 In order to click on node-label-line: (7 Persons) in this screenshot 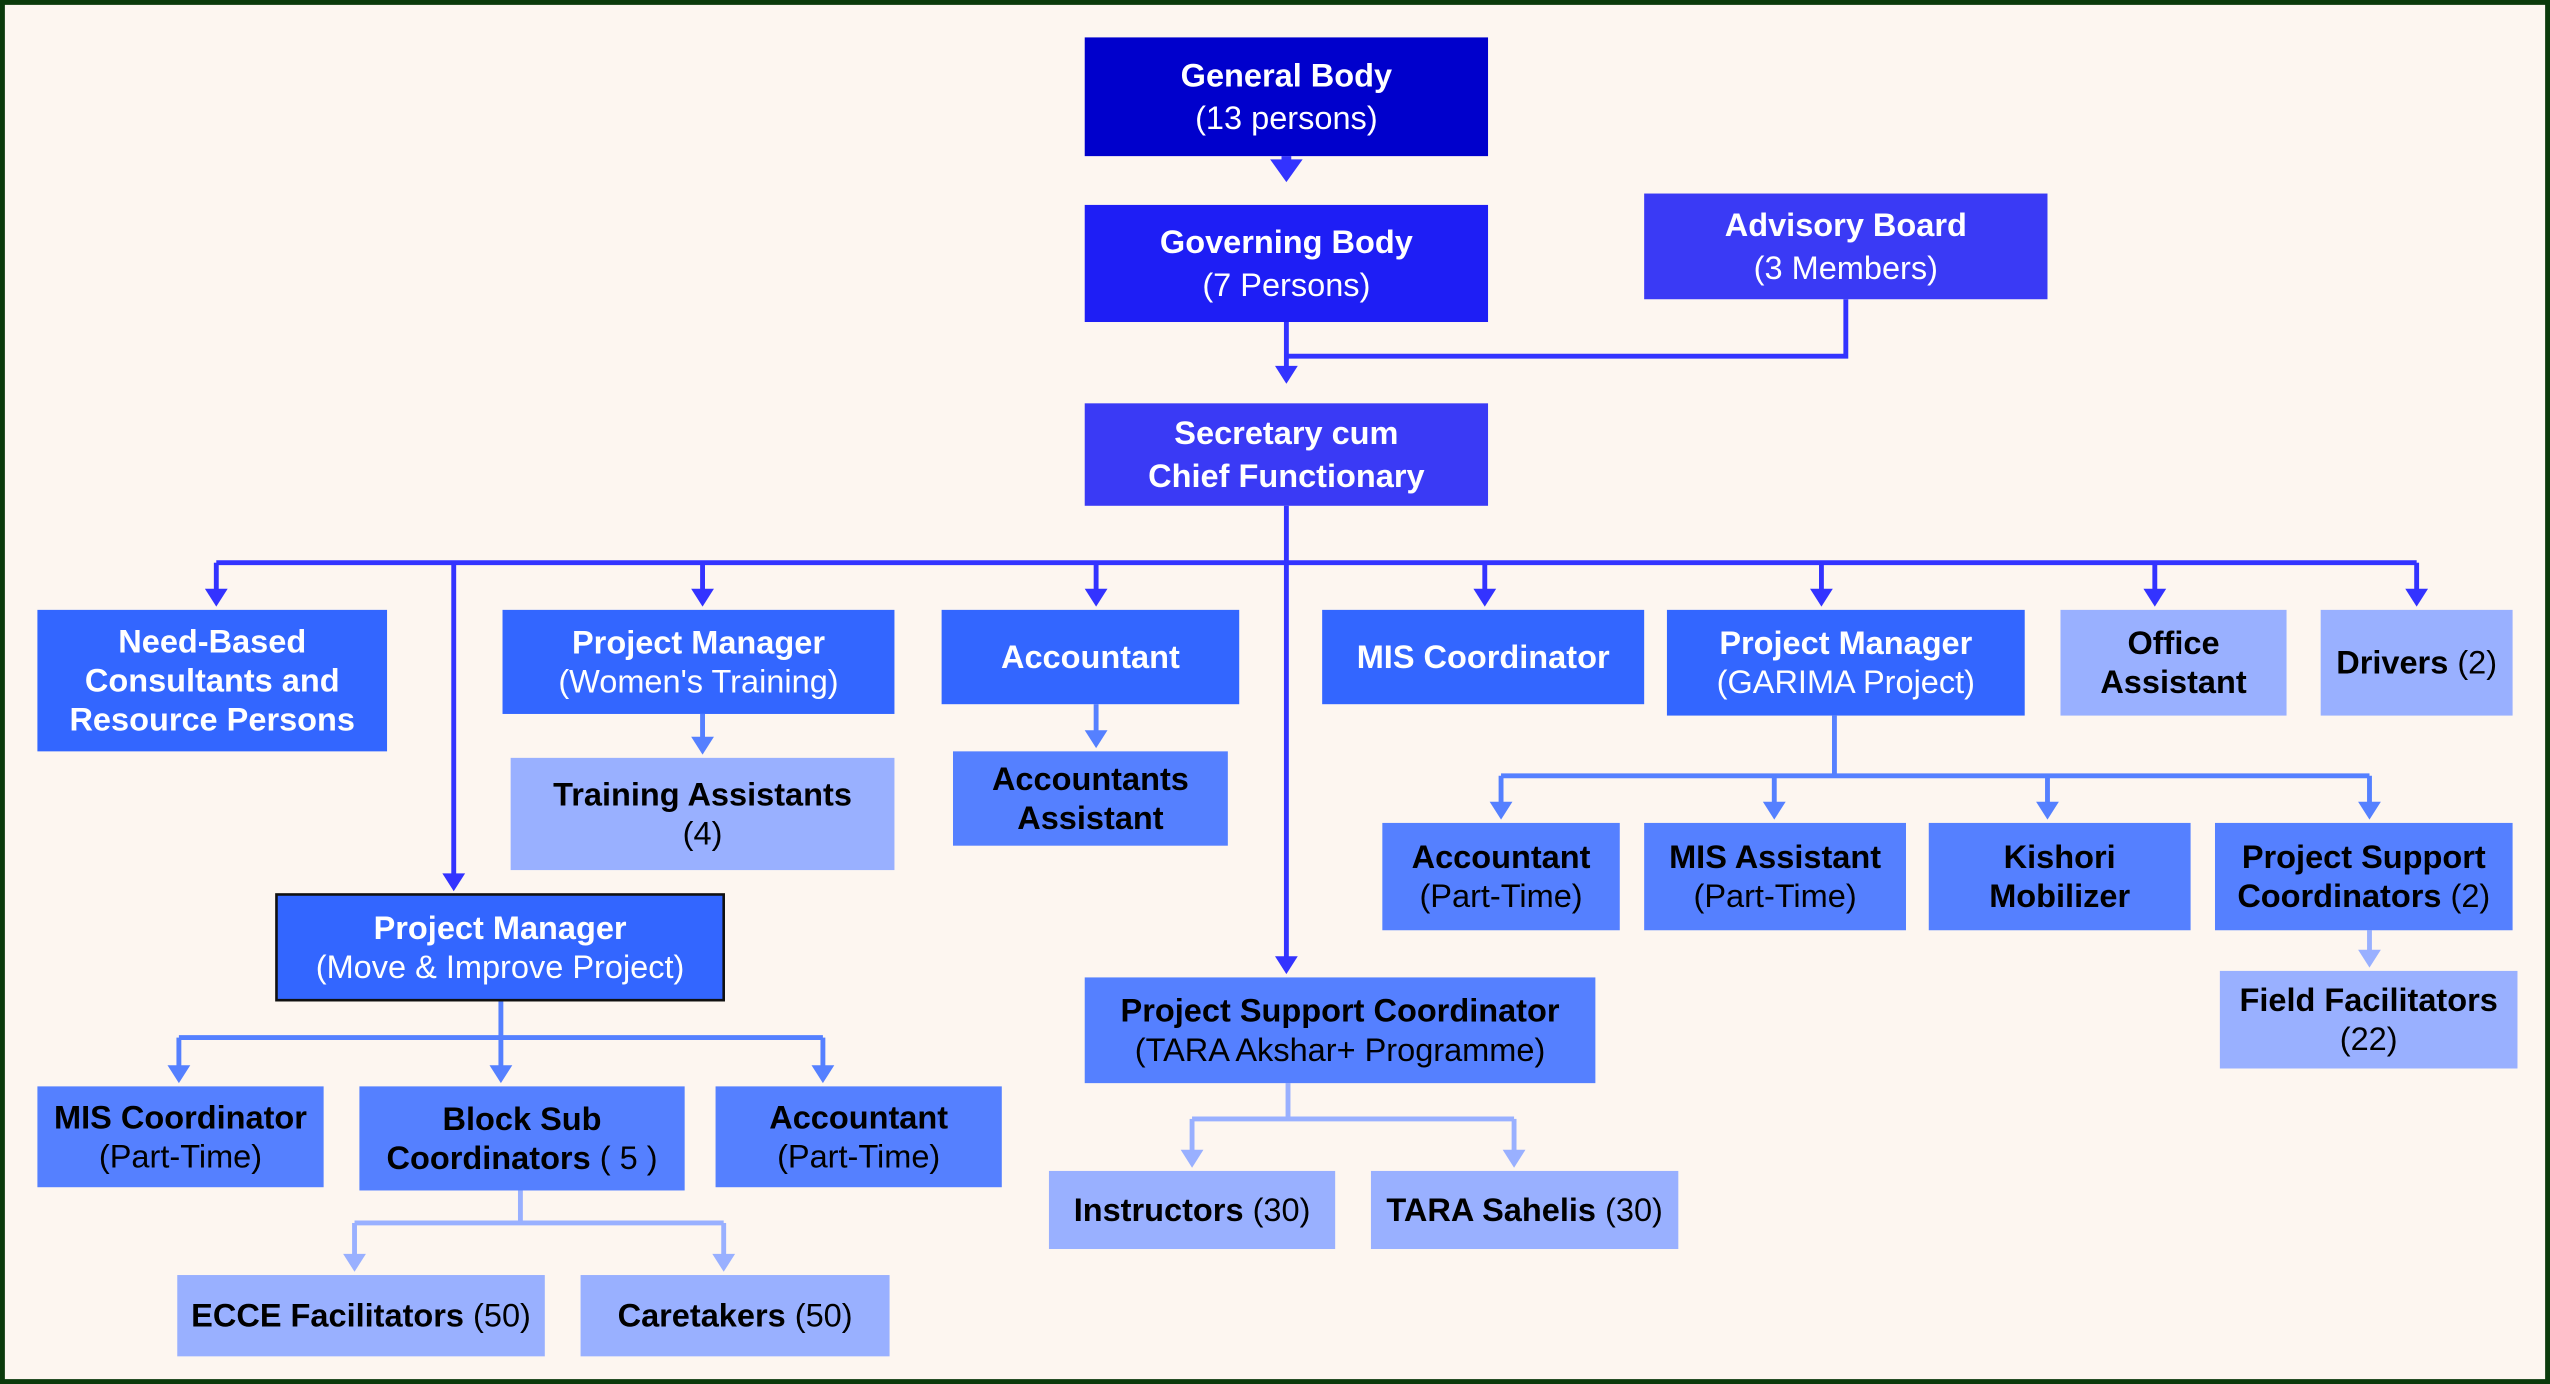, I will do `click(1286, 285)`.